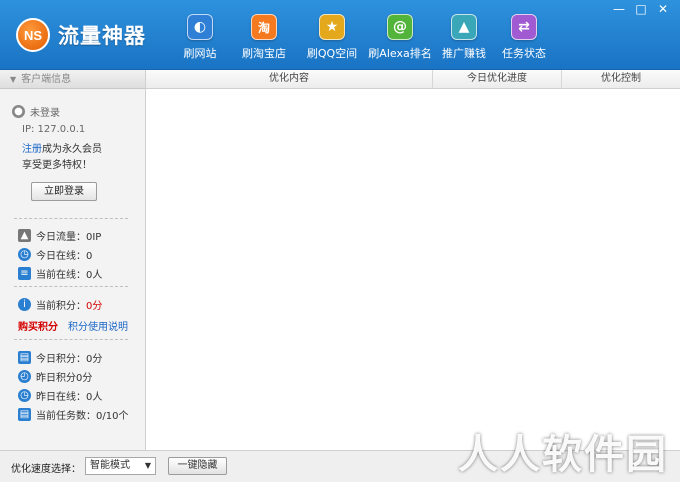 The width and height of the screenshot is (680, 482). What do you see at coordinates (24, 304) in the screenshot?
I see `info-icon: i` at bounding box center [24, 304].